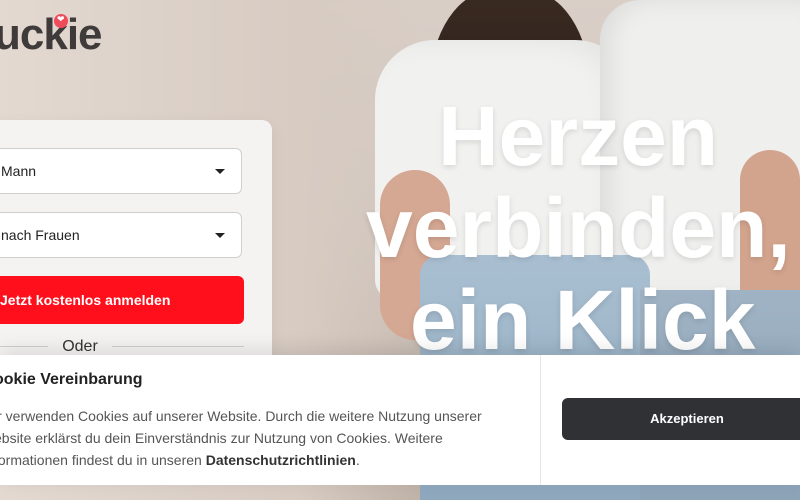 The height and width of the screenshot is (500, 800). What do you see at coordinates (19, 171) in the screenshot?
I see `gender-select-value: Mann` at bounding box center [19, 171].